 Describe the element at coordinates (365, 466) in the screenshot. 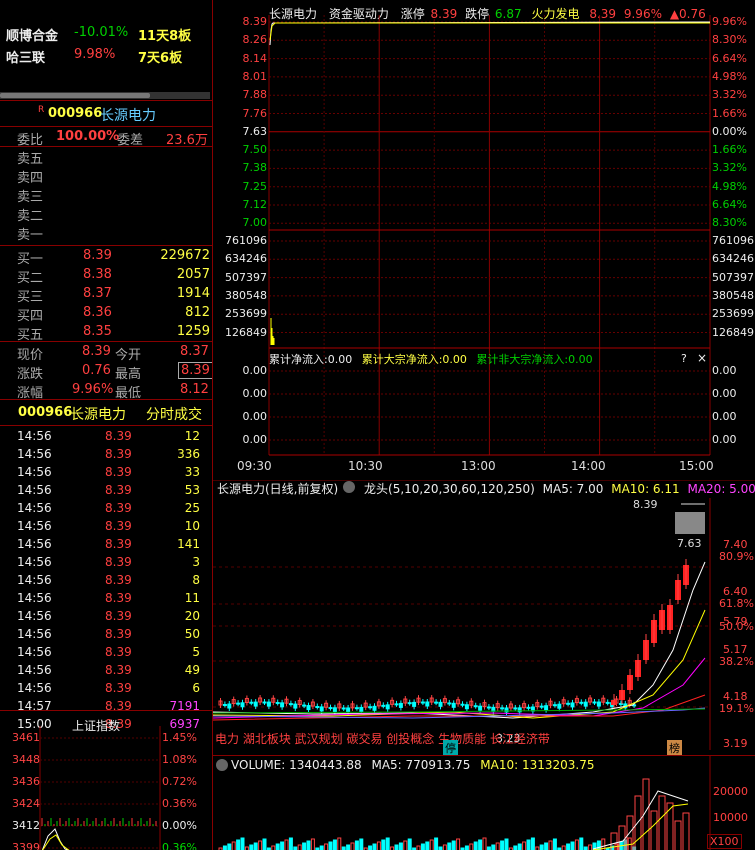

I see `time-axis-label: 10:30` at that location.